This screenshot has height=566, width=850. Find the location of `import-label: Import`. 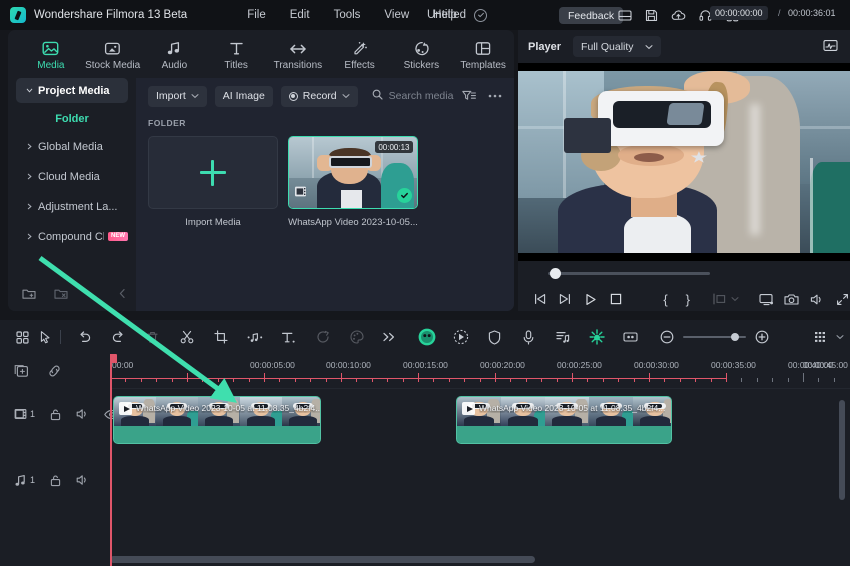

import-label: Import is located at coordinates (171, 96).